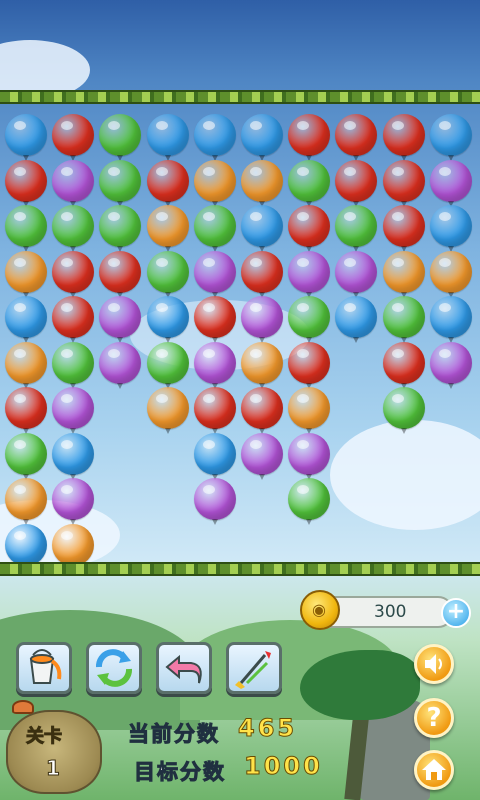 The height and width of the screenshot is (800, 480). I want to click on refresh-tool, so click(114, 668).